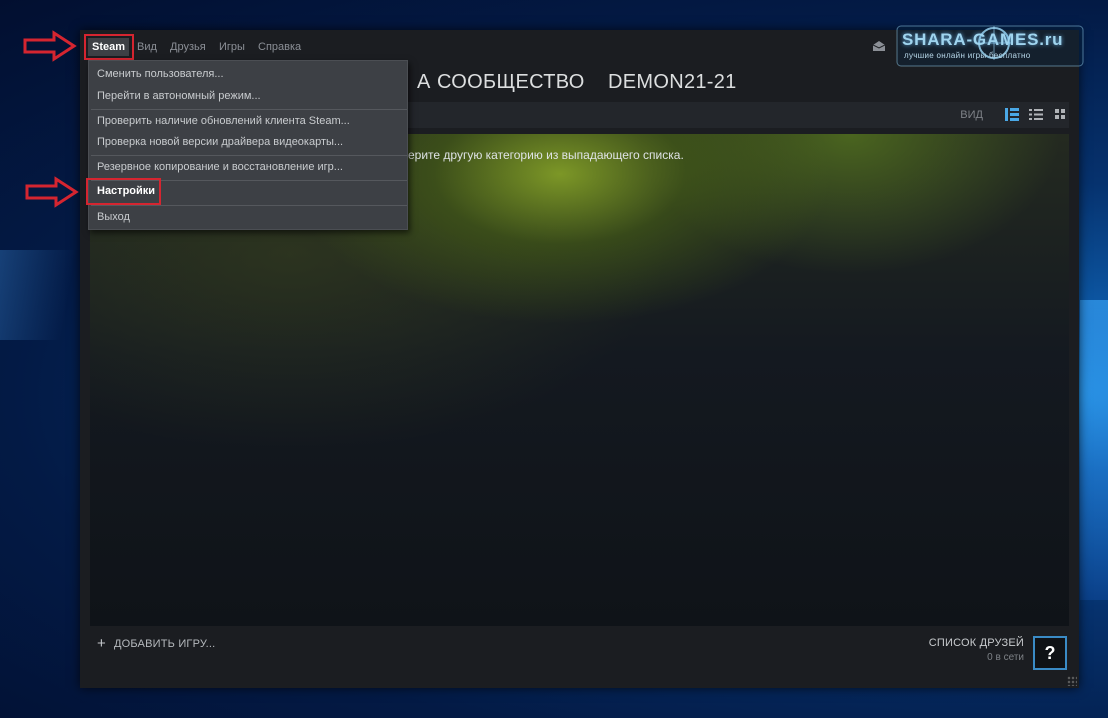  What do you see at coordinates (976, 643) in the screenshot?
I see `friends-list-button: СПИСОК ДРУЗЕЙ` at bounding box center [976, 643].